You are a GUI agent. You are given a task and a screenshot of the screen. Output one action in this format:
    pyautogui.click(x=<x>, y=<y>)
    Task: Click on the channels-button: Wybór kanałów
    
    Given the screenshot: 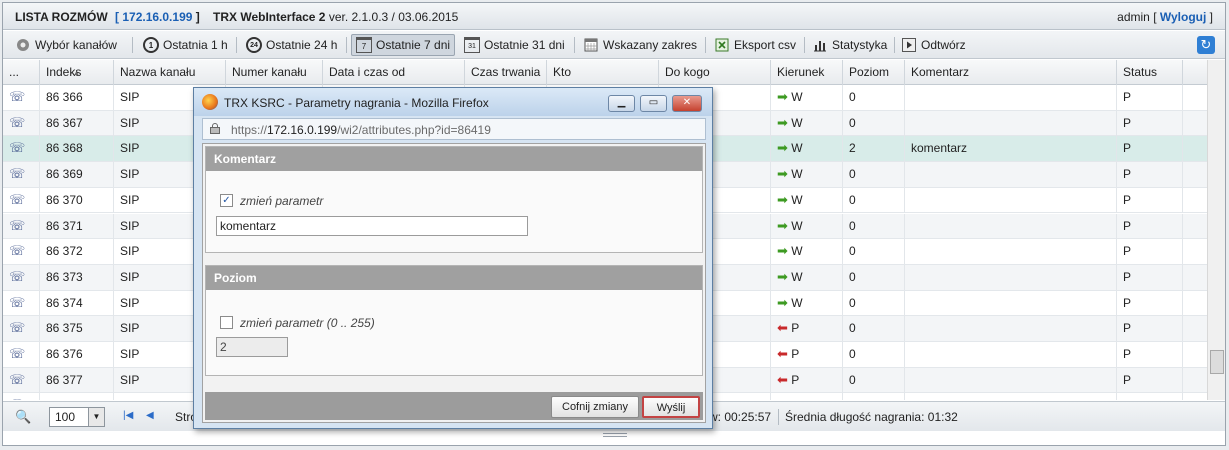 What is the action you would take?
    pyautogui.click(x=66, y=45)
    